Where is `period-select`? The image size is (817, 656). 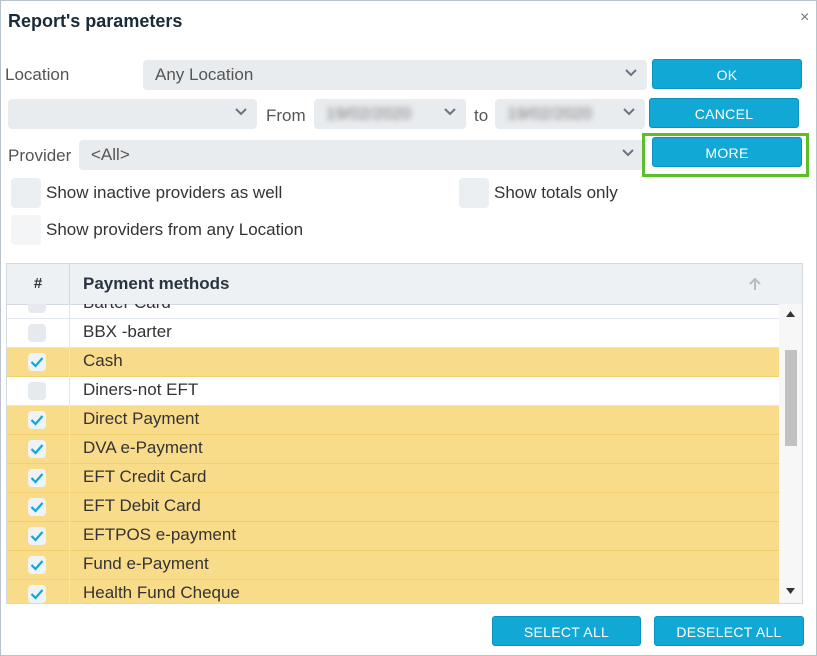 period-select is located at coordinates (132, 114).